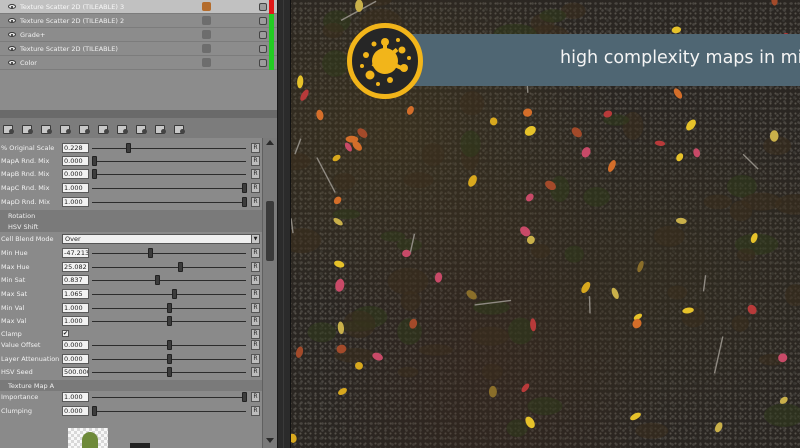 This screenshot has height=448, width=800. What do you see at coordinates (179, 128) in the screenshot?
I see `grid-icon` at bounding box center [179, 128].